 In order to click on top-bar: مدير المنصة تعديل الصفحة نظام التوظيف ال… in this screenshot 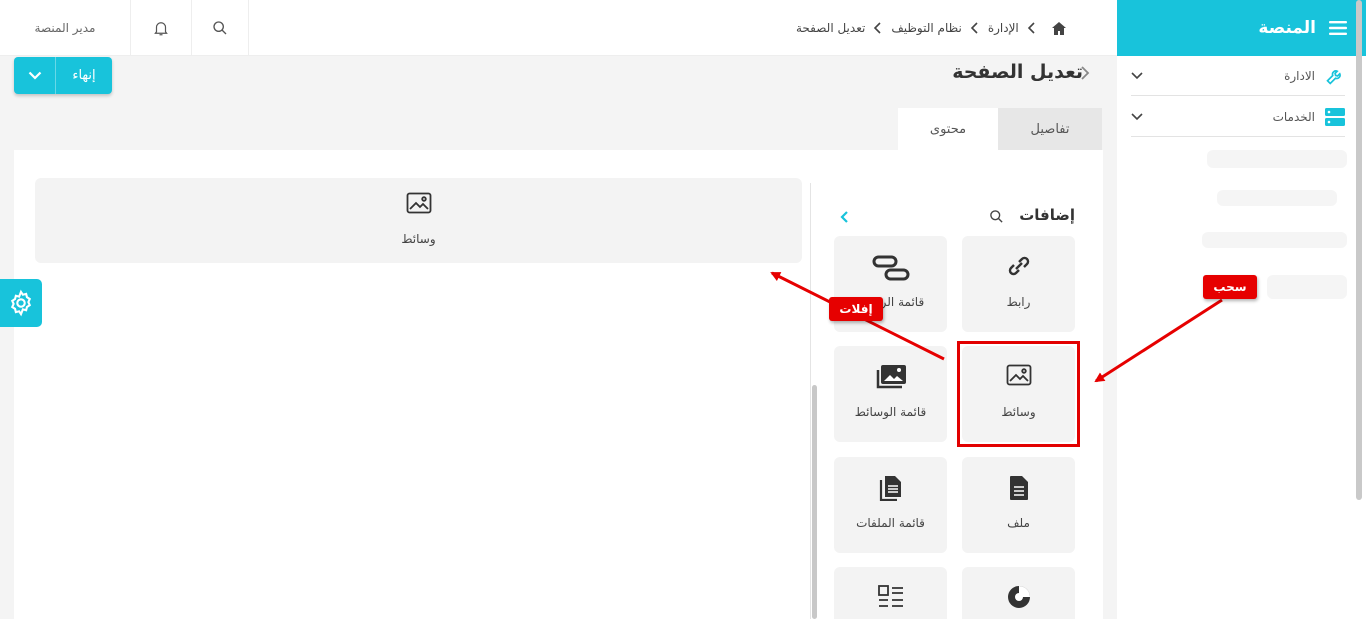, I will do `click(558, 28)`.